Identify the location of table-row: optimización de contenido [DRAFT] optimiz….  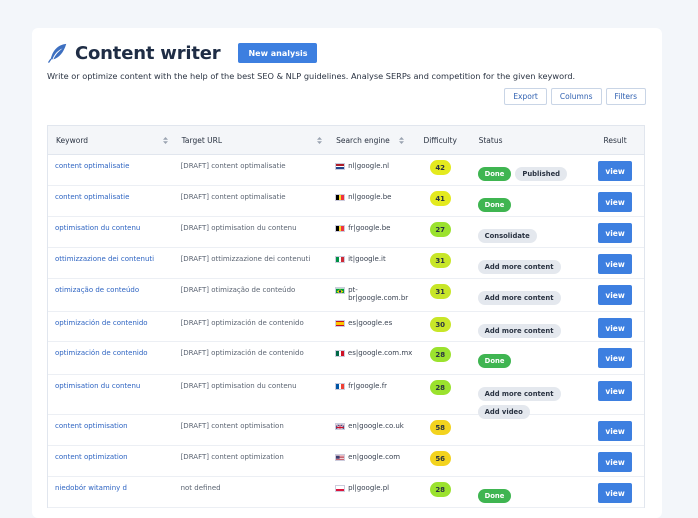
(346, 327).